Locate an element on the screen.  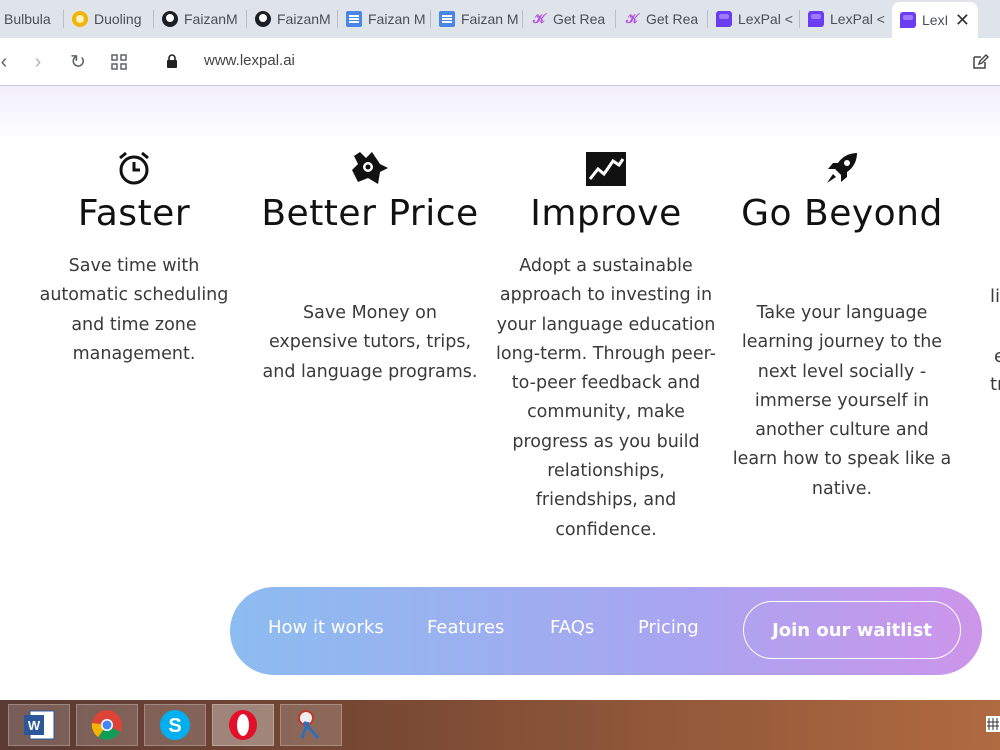
windows-taskbar: W S is located at coordinates (500, 725).